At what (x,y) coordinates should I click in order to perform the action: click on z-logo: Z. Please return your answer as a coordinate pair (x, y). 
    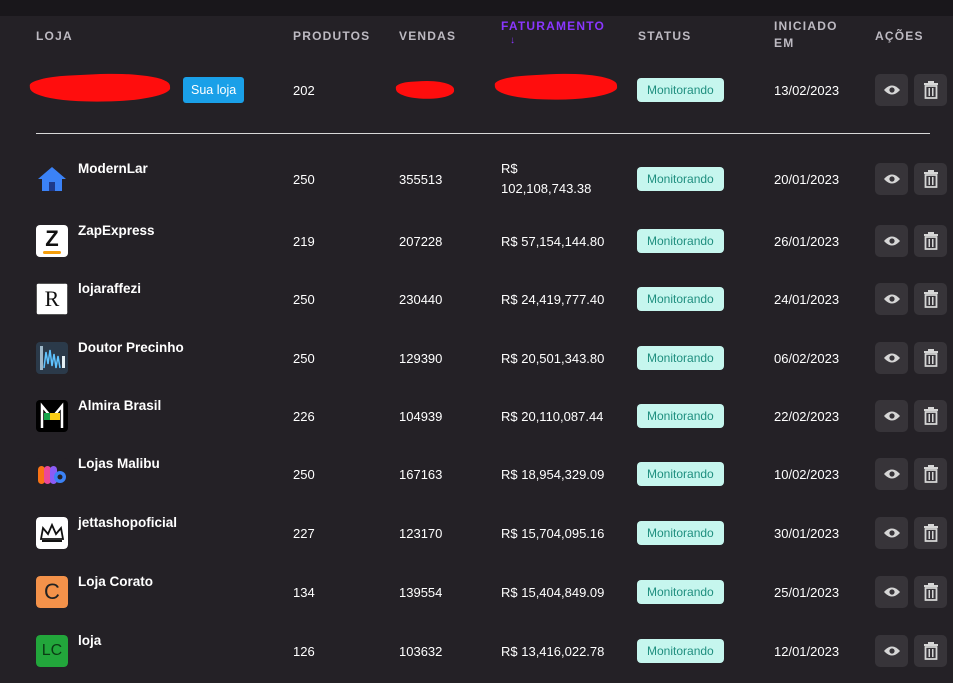
    Looking at the image, I should click on (52, 241).